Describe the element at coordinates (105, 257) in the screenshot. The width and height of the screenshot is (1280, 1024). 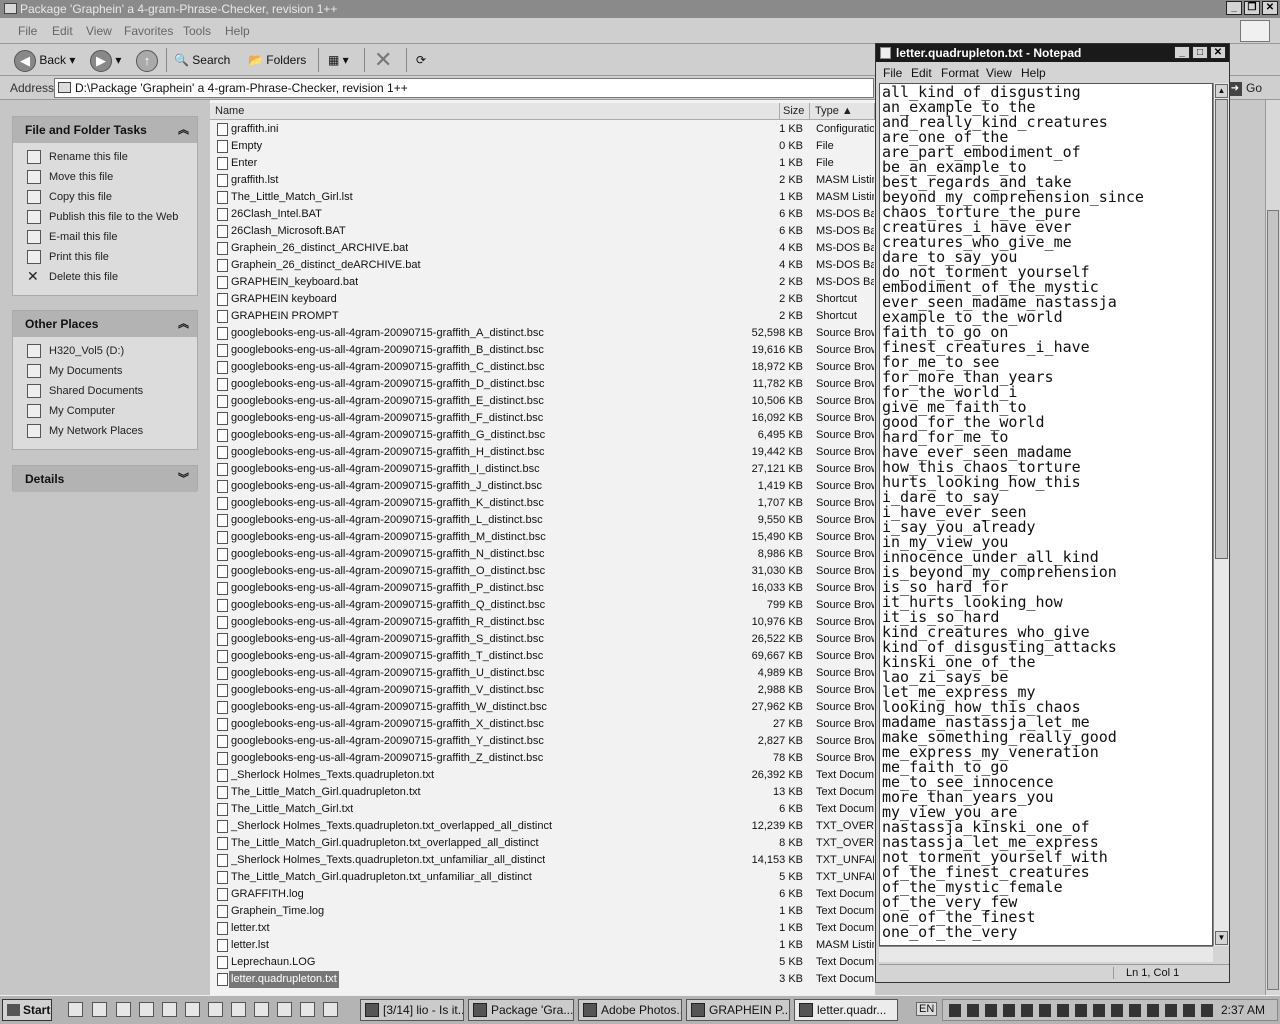
I see `task-print: Print this file` at that location.